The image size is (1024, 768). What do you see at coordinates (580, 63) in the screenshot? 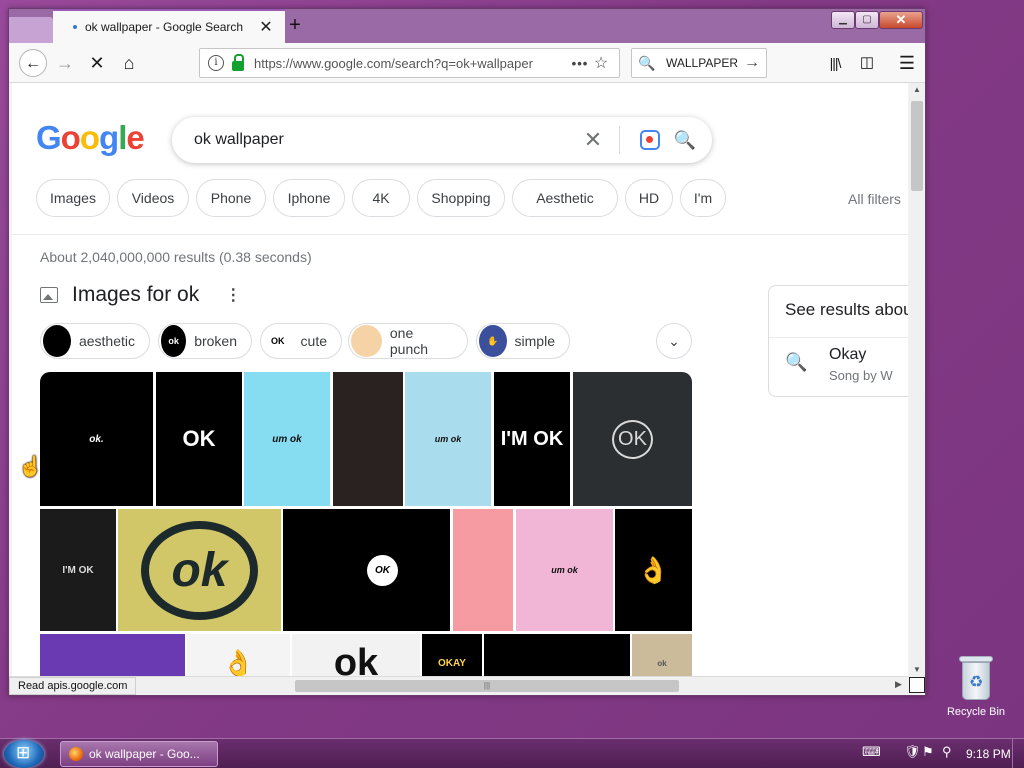
I see `page-actions-icon: •••` at bounding box center [580, 63].